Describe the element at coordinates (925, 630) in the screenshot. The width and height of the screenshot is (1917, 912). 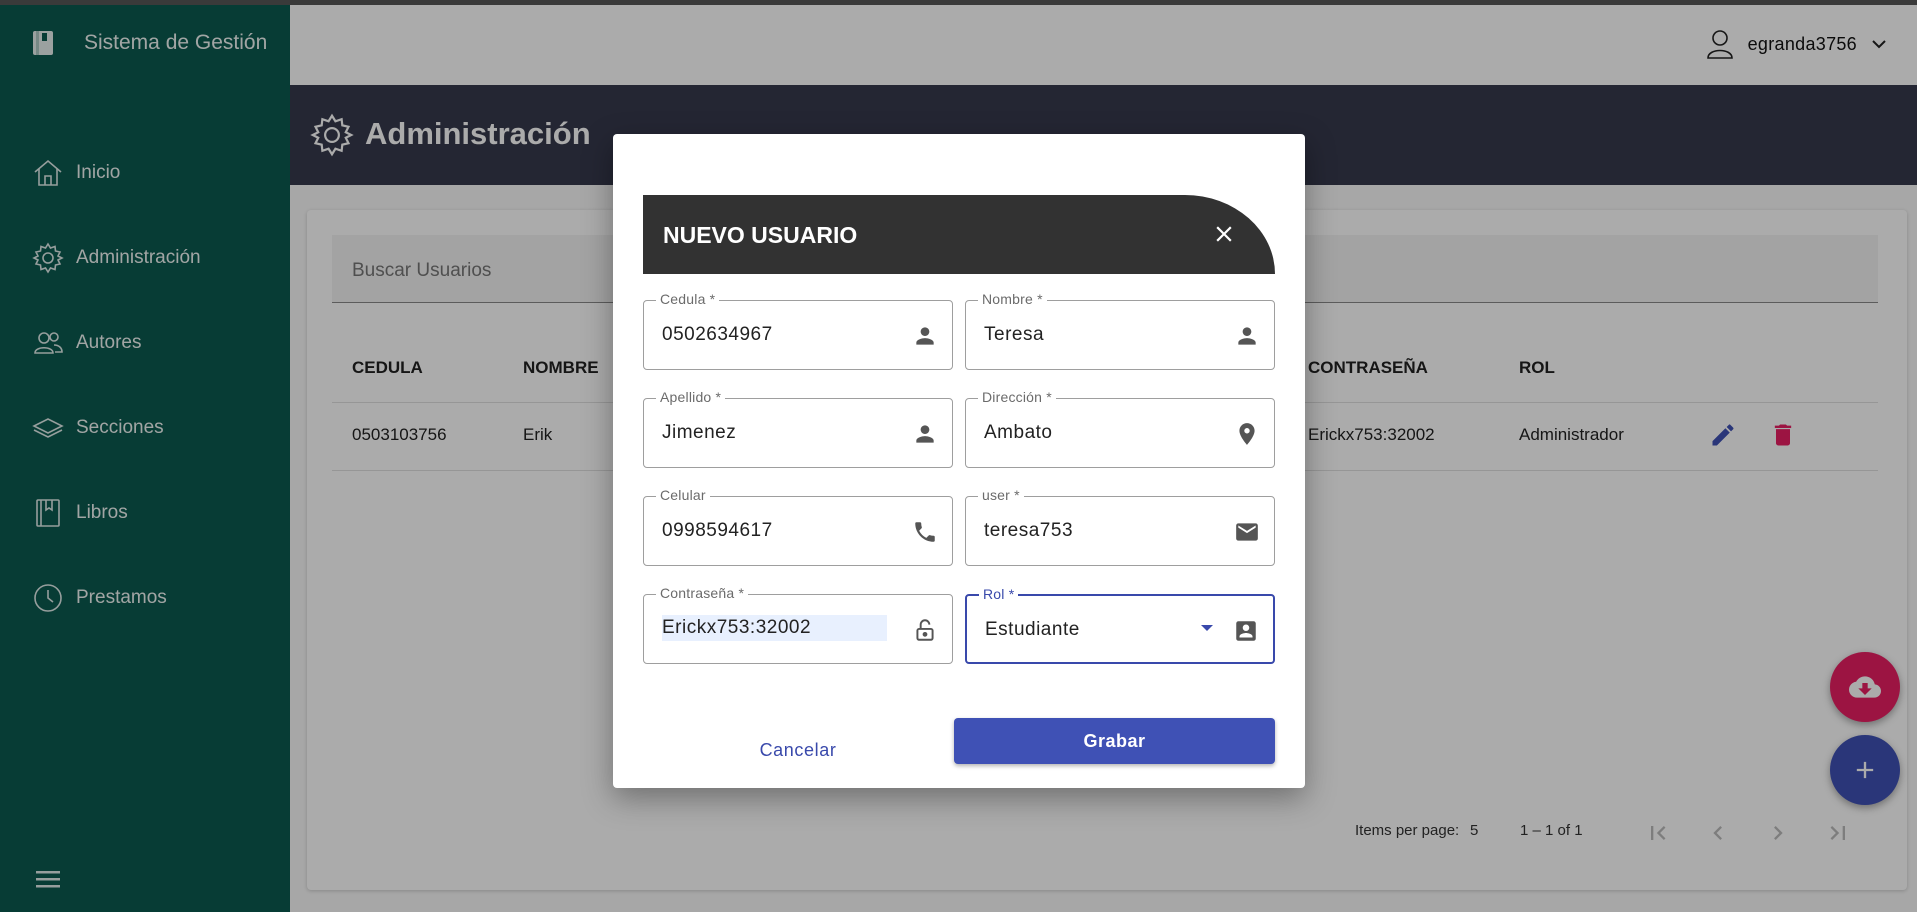
I see `lock-open-icon` at that location.